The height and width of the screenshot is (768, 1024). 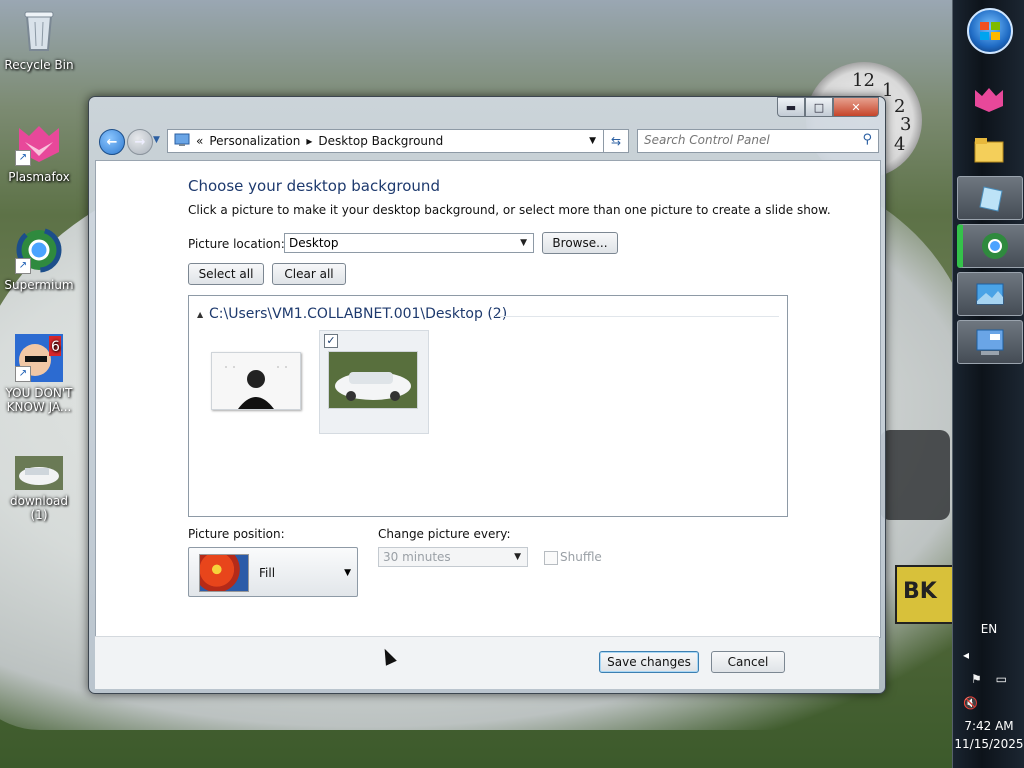 I want to click on back-arrow-icon: ←, so click(x=112, y=142).